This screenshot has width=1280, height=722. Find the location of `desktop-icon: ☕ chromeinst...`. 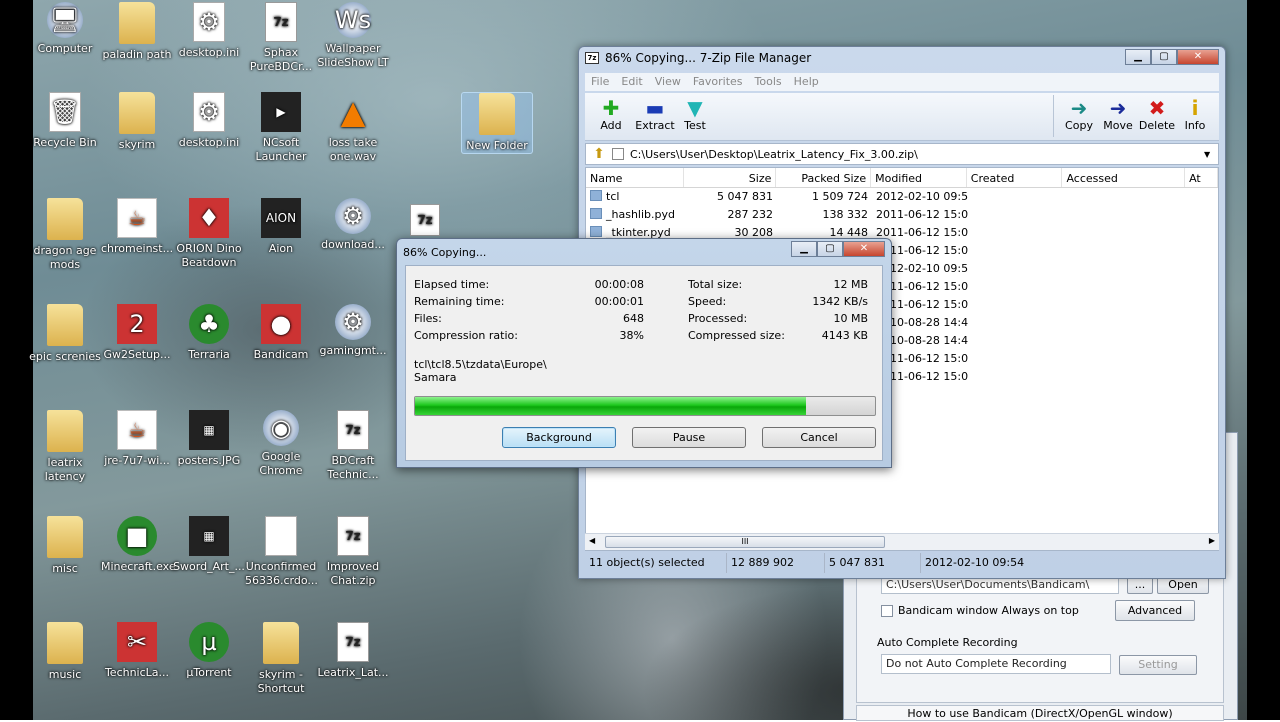

desktop-icon: ☕ chromeinst... is located at coordinates (137, 227).